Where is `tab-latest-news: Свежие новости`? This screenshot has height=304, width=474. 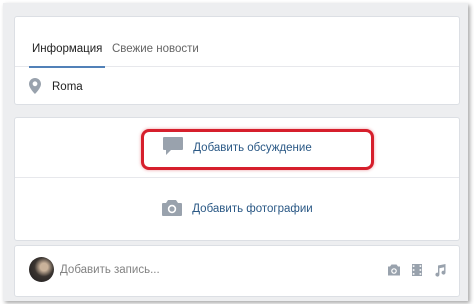
tab-latest-news: Свежие новости is located at coordinates (155, 42).